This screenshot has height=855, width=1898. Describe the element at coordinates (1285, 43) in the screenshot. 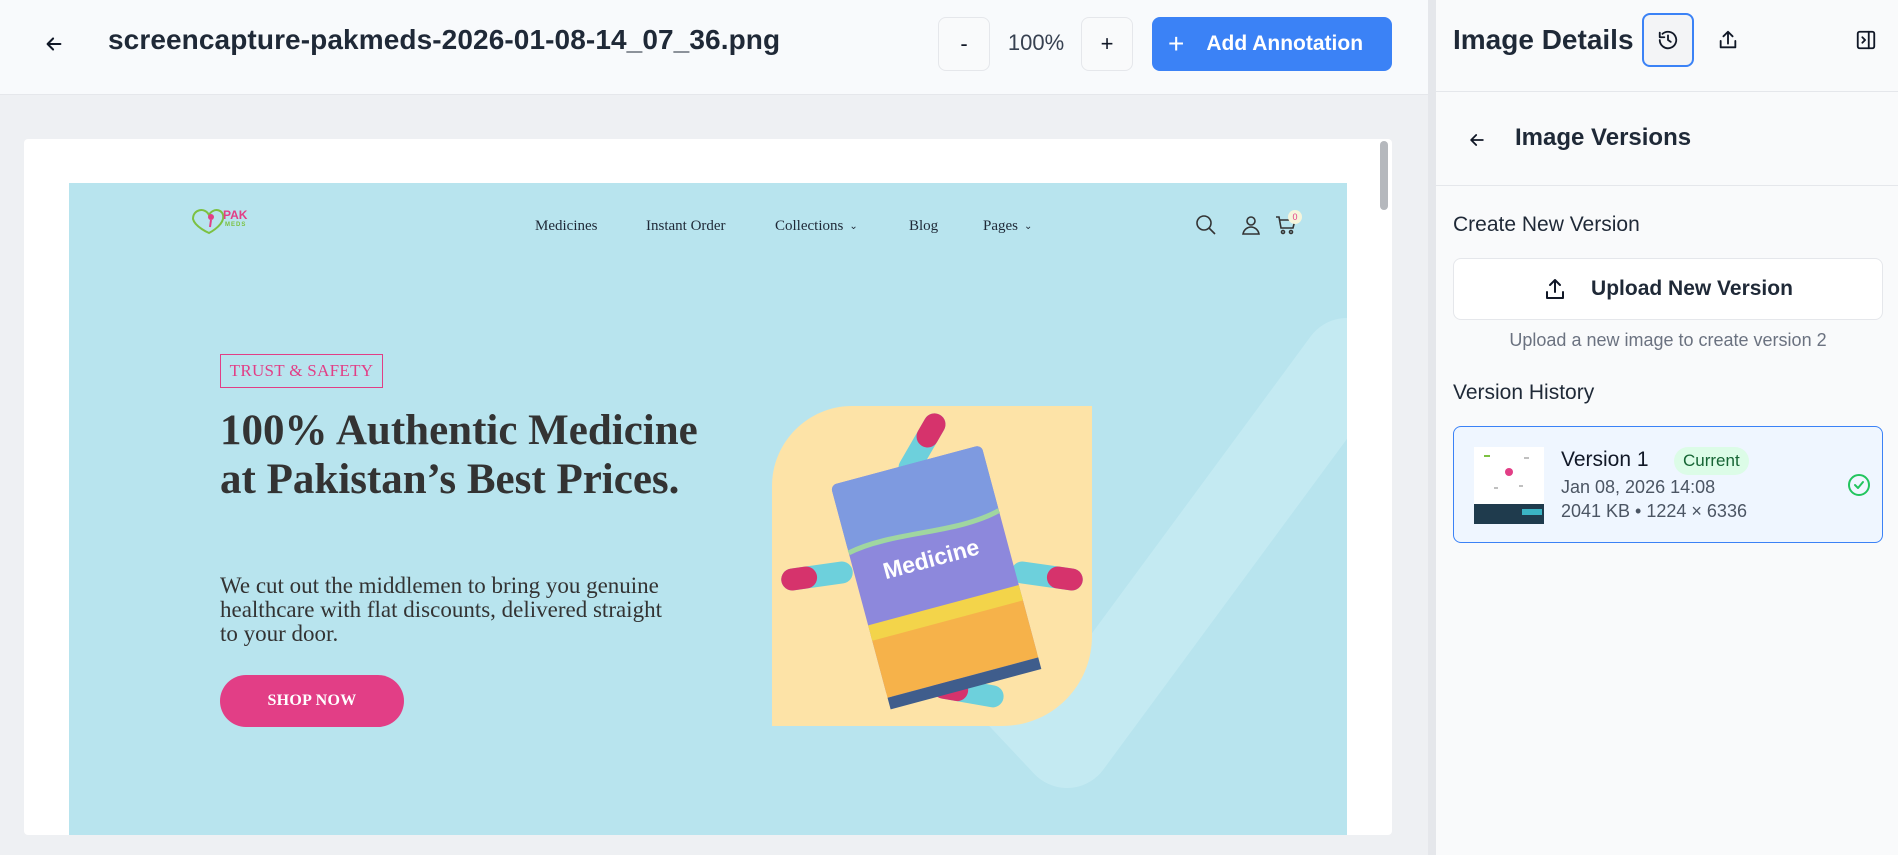

I see `add-annotation-label: Add Annotation` at that location.